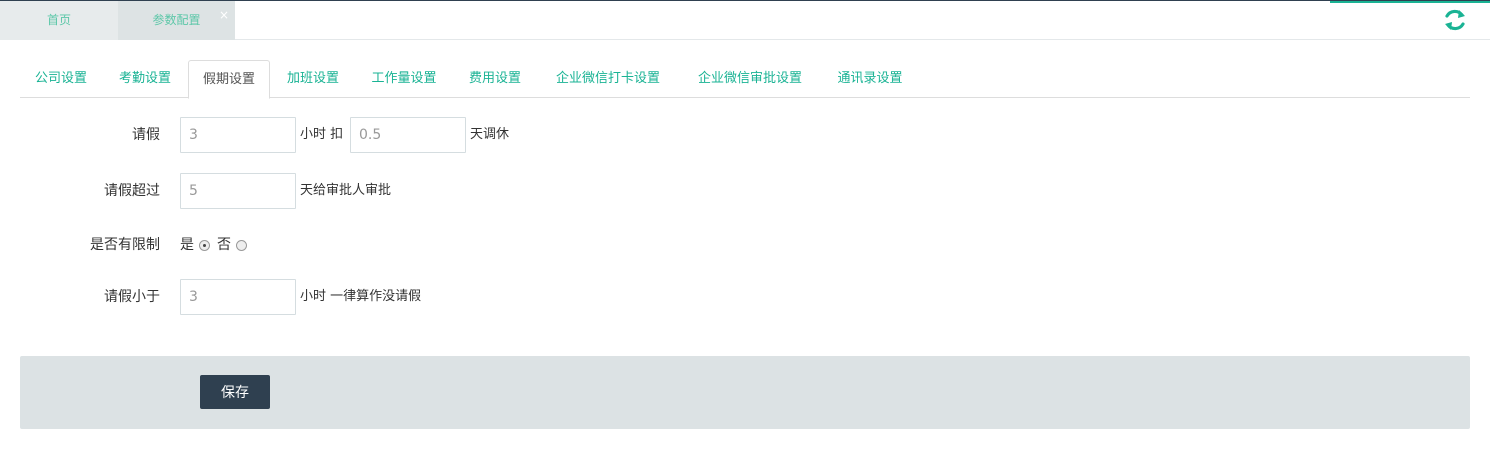  What do you see at coordinates (235, 392) in the screenshot?
I see `save-button: 保存` at bounding box center [235, 392].